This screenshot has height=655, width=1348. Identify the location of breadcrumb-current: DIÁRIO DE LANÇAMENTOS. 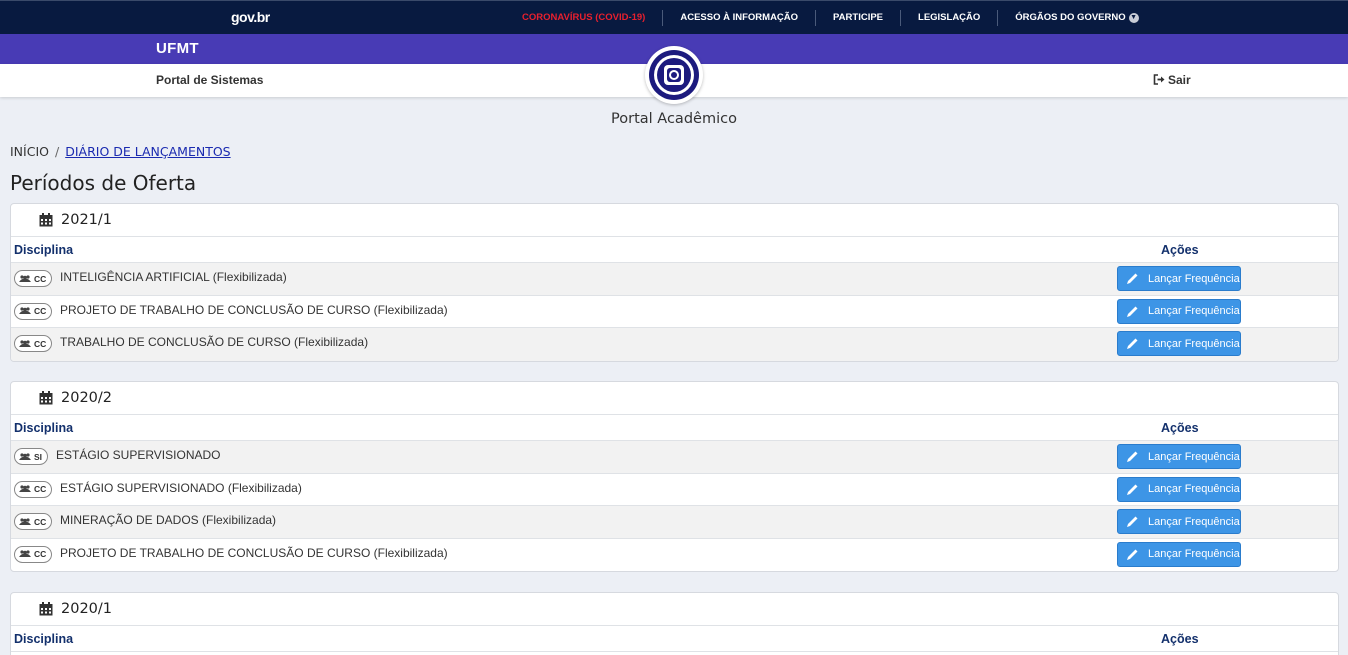
(147, 151).